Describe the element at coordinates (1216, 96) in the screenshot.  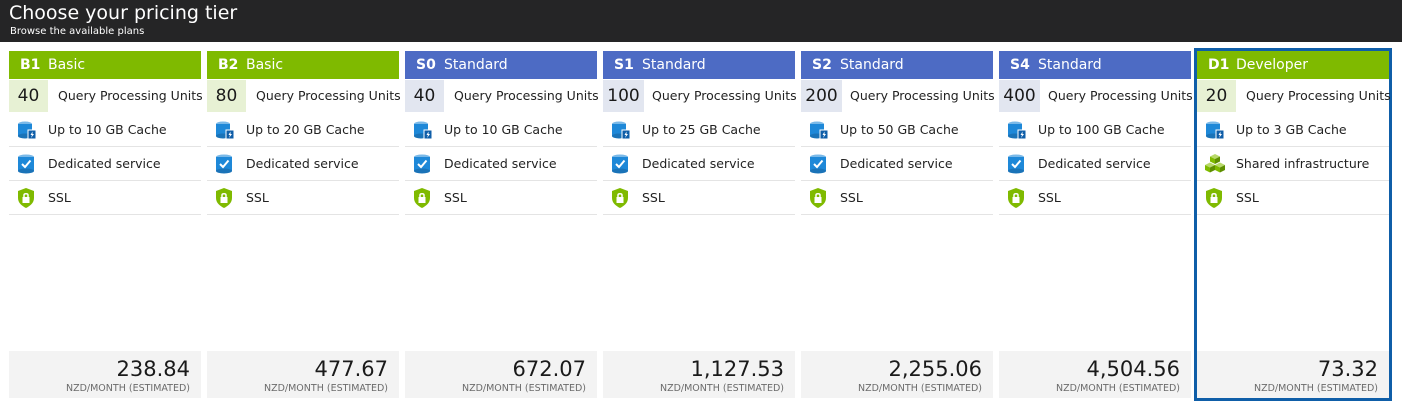
I see `query-units-value: 20` at that location.